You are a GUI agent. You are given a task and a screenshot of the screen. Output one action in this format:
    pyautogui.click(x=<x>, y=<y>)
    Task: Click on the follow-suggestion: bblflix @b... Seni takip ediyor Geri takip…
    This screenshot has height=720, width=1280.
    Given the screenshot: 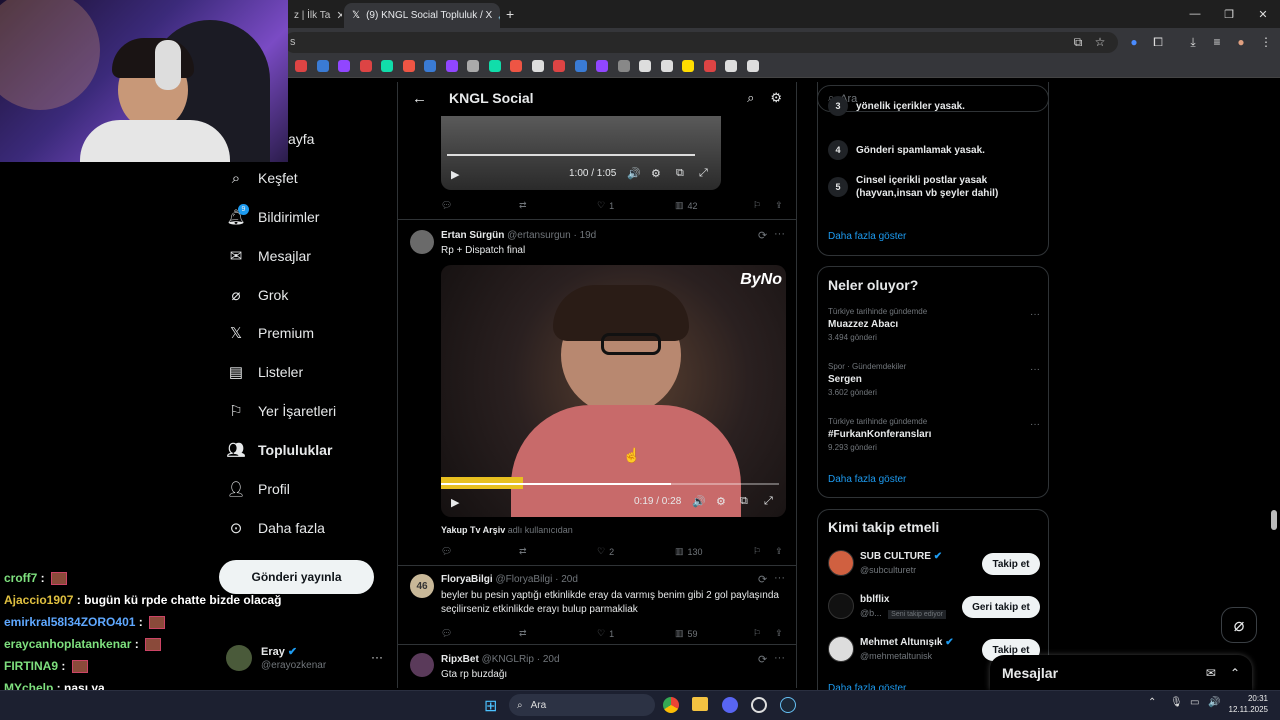 What is the action you would take?
    pyautogui.click(x=934, y=612)
    